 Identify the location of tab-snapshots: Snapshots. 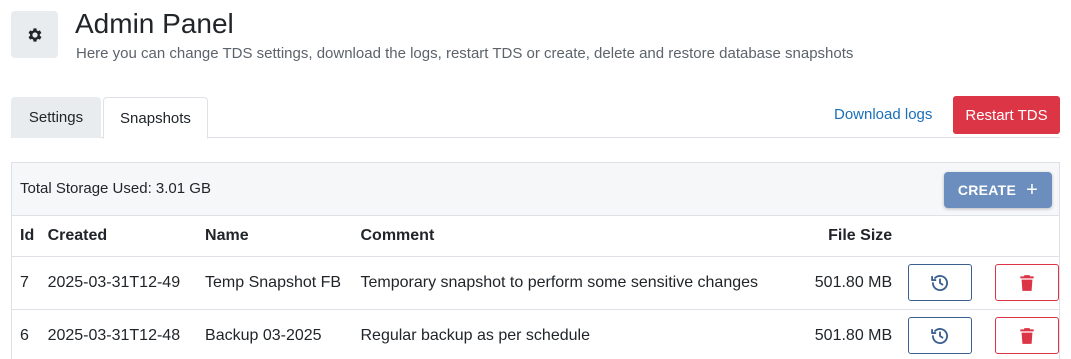
(155, 118).